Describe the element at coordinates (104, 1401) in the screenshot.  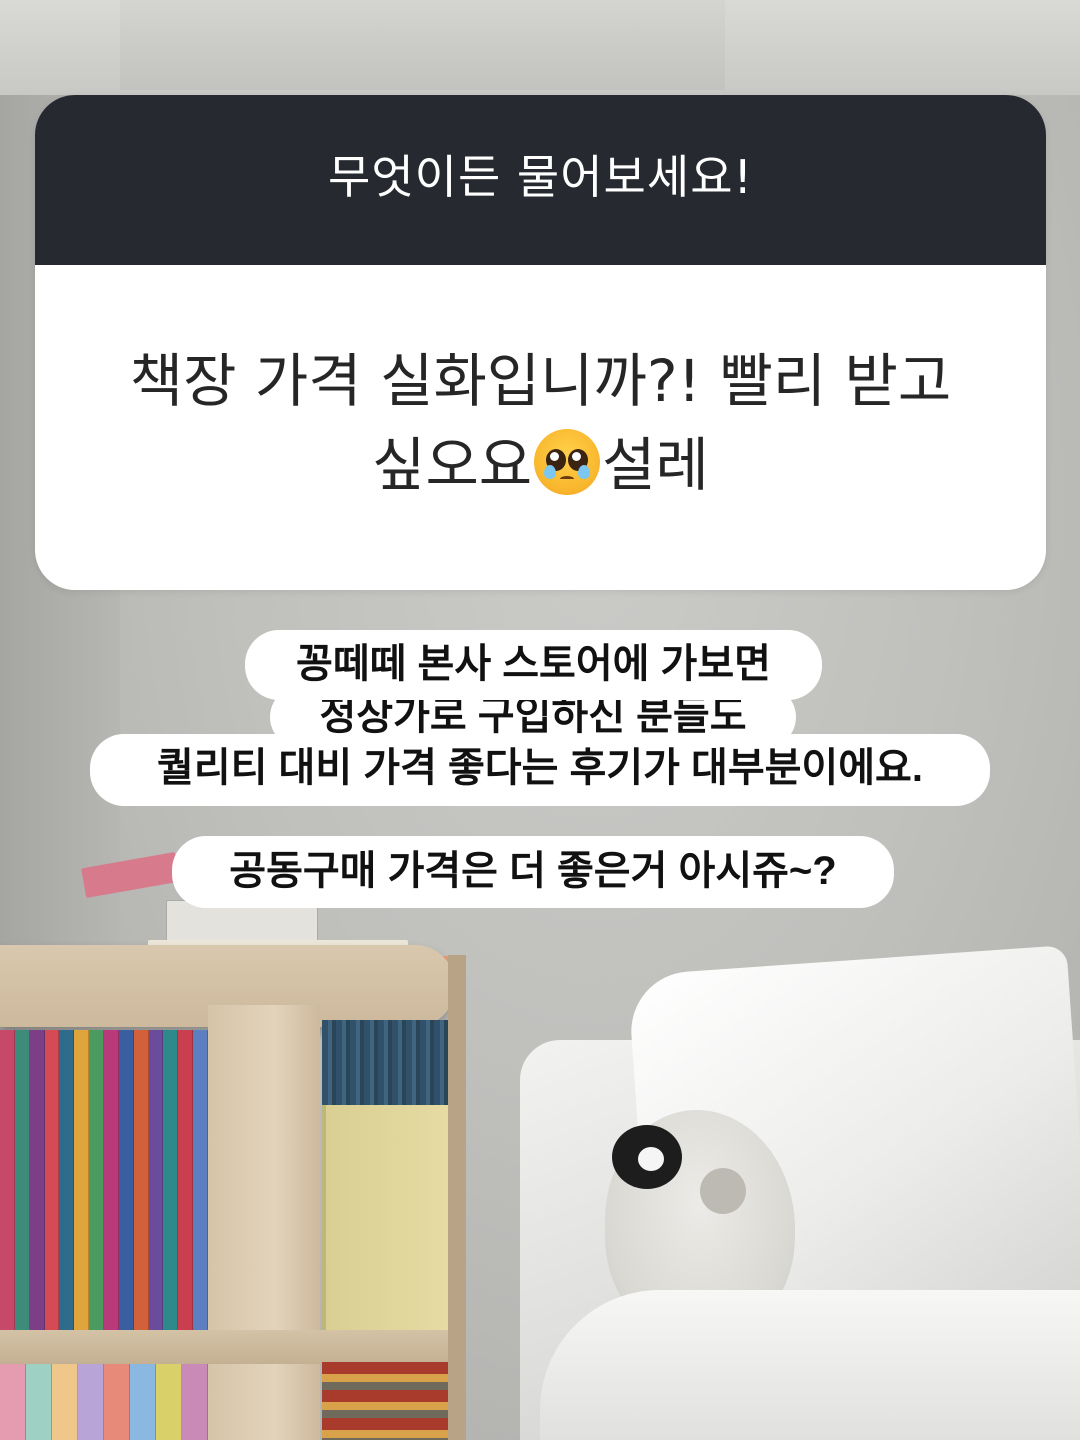
I see `book-row-lower` at that location.